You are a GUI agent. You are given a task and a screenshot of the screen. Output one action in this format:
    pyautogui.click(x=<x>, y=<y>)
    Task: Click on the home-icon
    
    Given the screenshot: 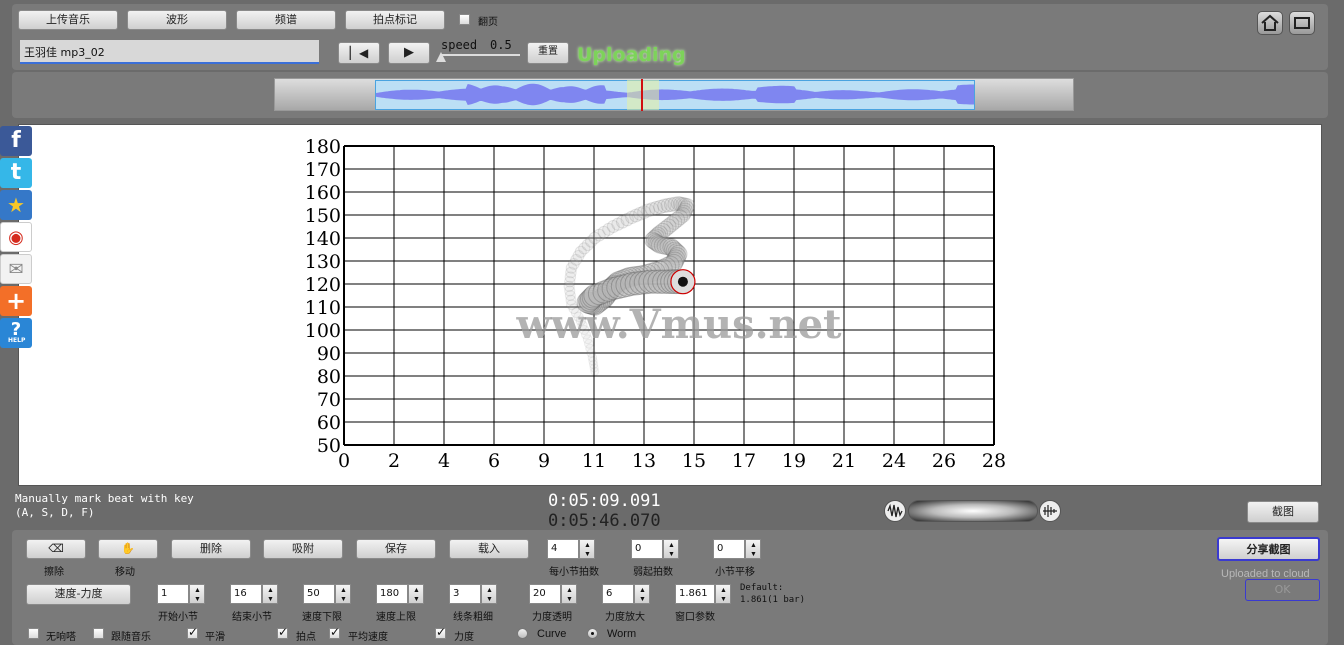 What is the action you would take?
    pyautogui.click(x=1270, y=23)
    